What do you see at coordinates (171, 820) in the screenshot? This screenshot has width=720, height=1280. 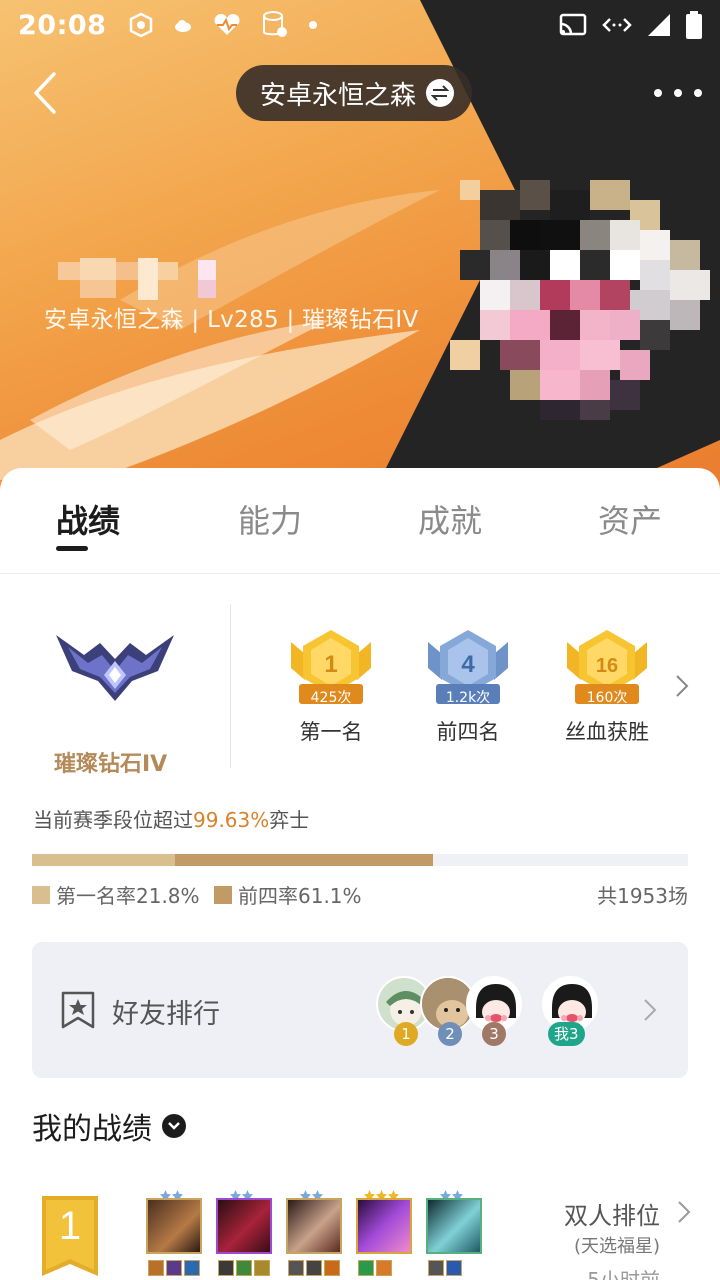 I see `season-beat-text: 当前赛季段位超过99.63%弈士` at bounding box center [171, 820].